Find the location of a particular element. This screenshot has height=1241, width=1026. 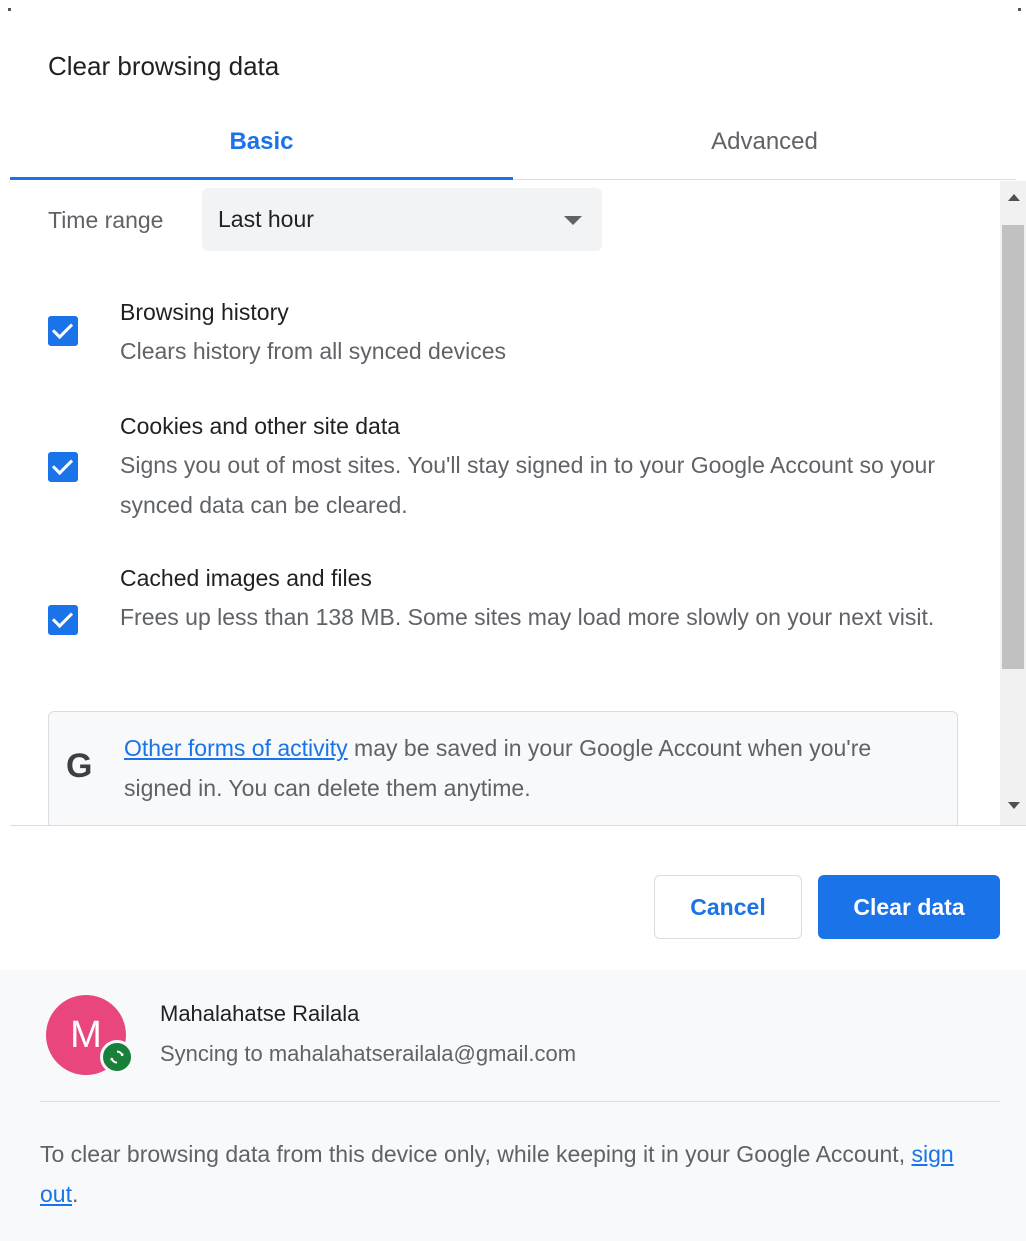

scrollbar-thumb is located at coordinates (1013, 447).